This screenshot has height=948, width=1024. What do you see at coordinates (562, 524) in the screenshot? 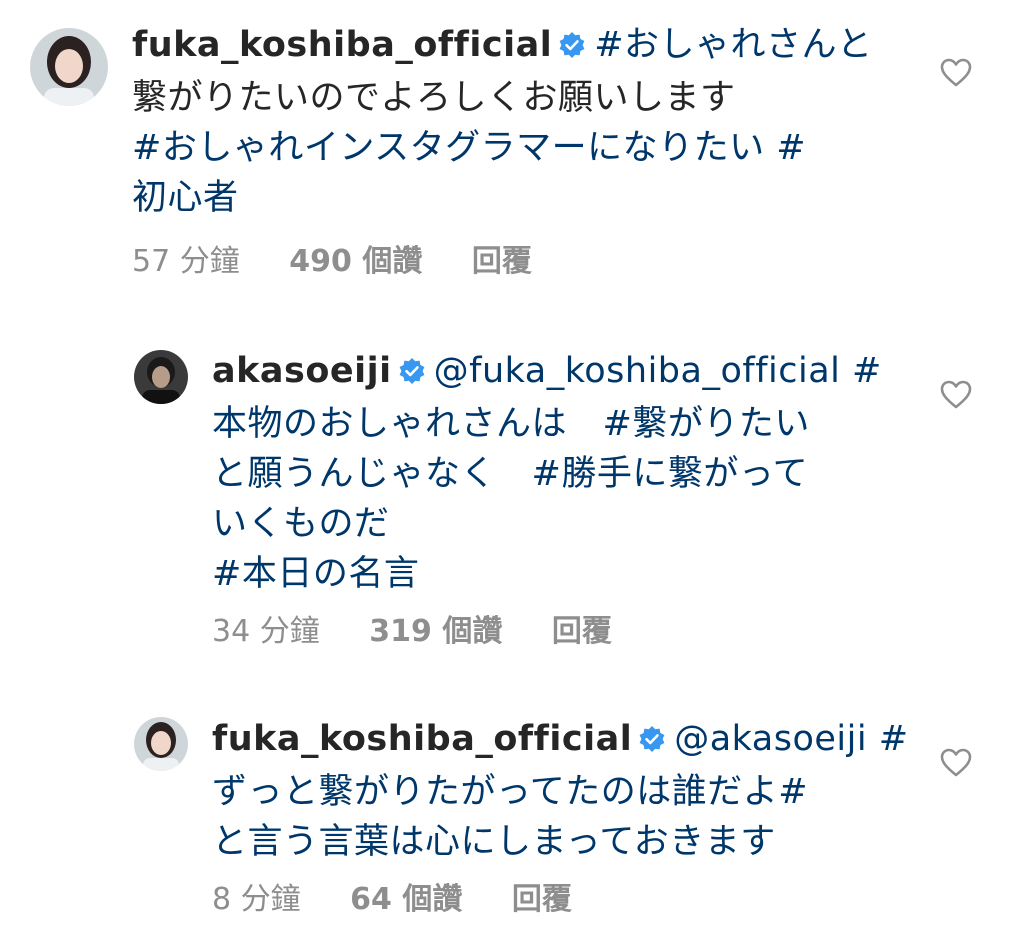
I see `comment-line: いくものだ` at bounding box center [562, 524].